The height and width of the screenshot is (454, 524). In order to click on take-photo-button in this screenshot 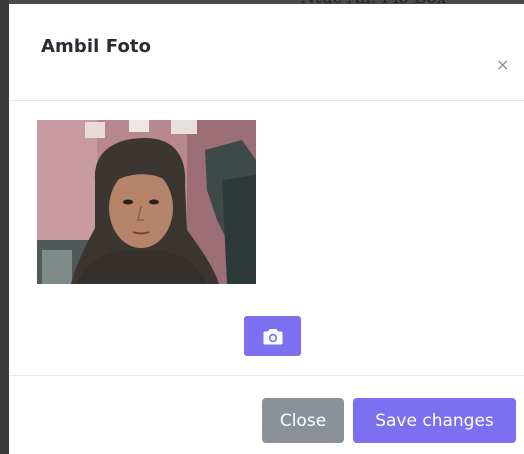, I will do `click(272, 336)`.